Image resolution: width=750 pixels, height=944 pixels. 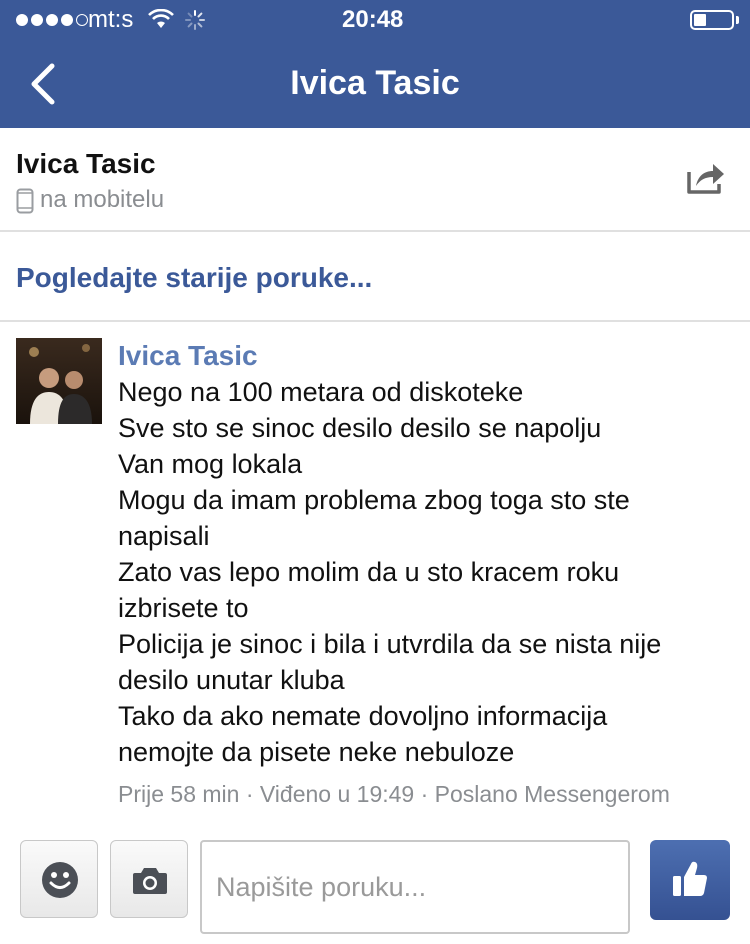 I want to click on battery-tip, so click(x=737, y=20).